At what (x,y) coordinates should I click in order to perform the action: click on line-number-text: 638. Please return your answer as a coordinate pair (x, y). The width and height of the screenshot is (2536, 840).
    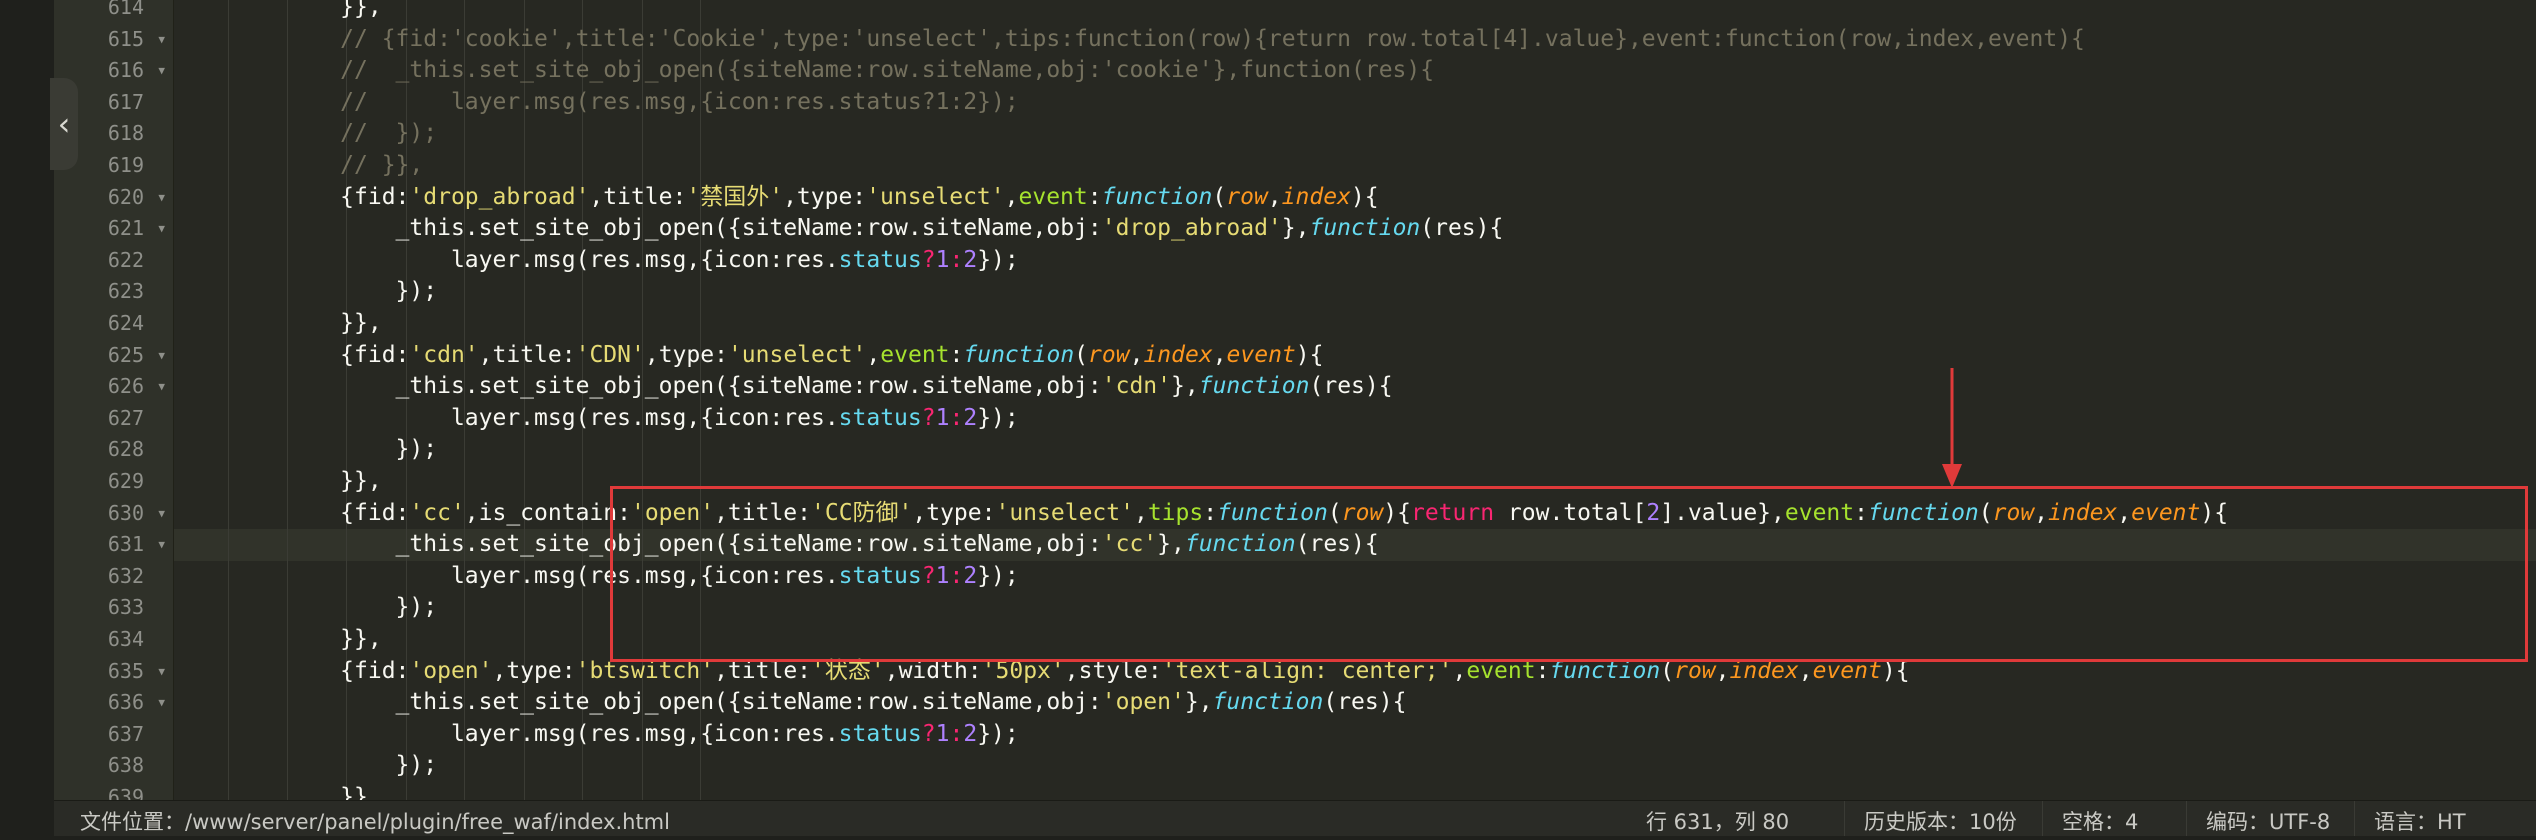
    Looking at the image, I should click on (125, 765).